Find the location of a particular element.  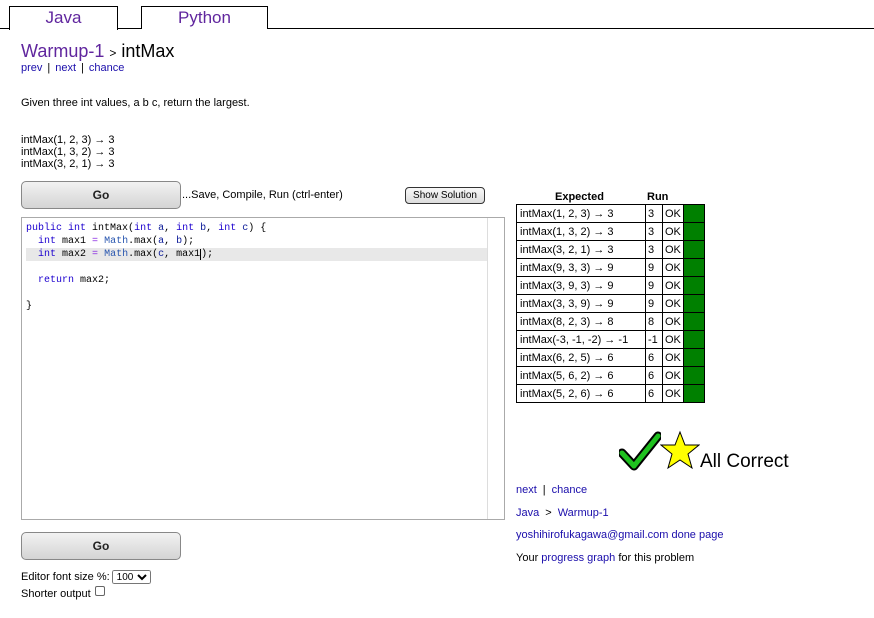

section-link: Warmup-1 is located at coordinates (62, 51).